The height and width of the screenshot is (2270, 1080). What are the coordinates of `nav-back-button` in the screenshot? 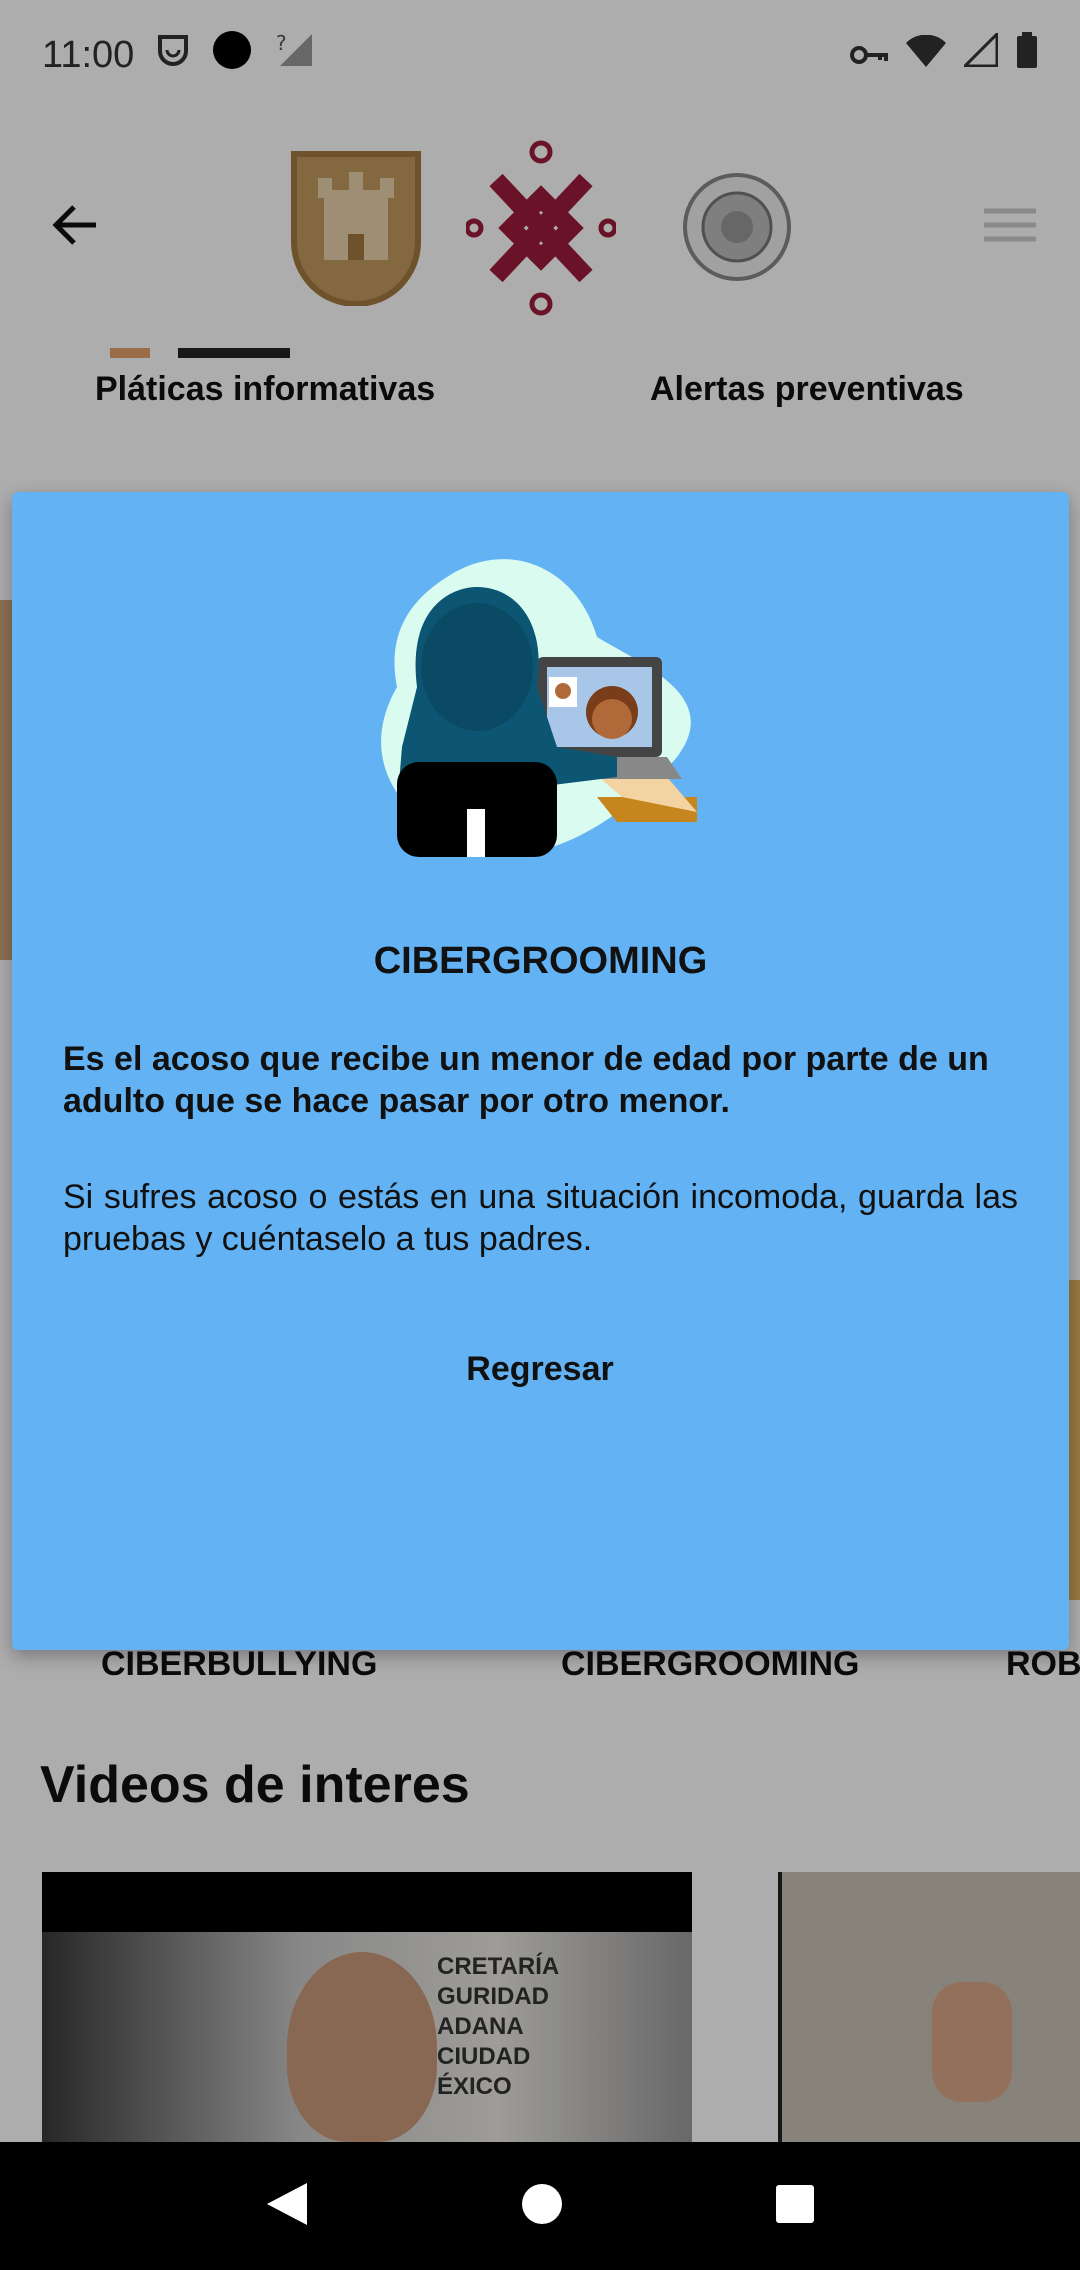 It's located at (287, 2206).